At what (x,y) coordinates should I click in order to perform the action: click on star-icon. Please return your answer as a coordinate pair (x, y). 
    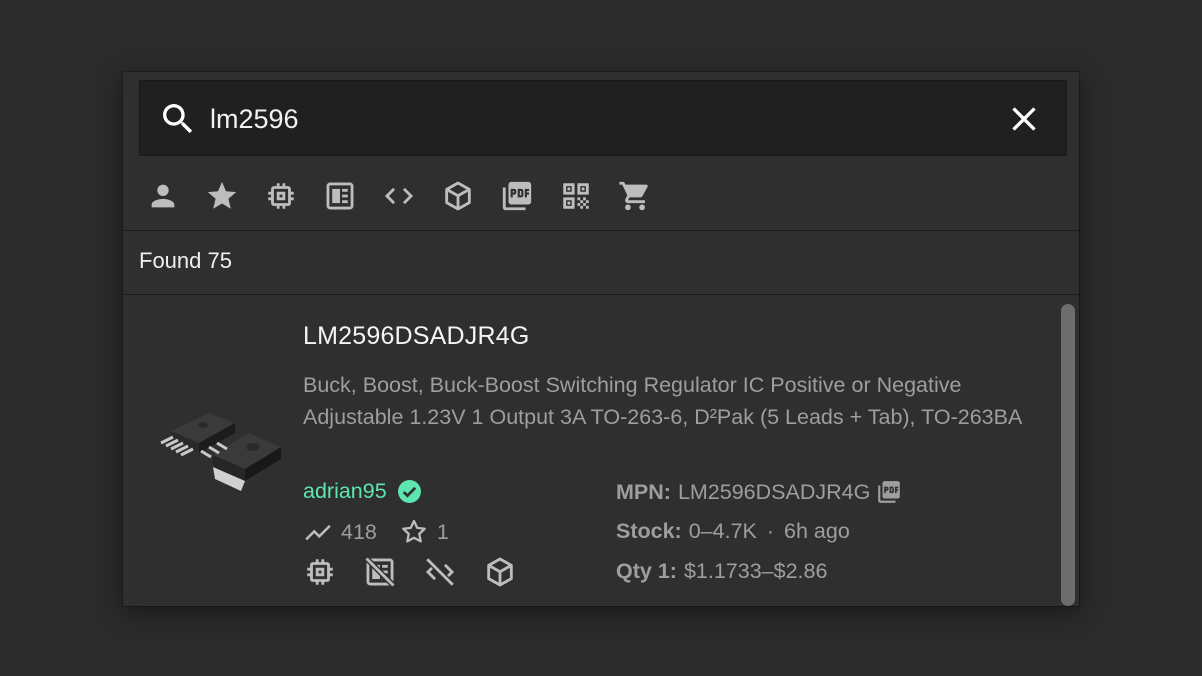
    Looking at the image, I should click on (222, 195).